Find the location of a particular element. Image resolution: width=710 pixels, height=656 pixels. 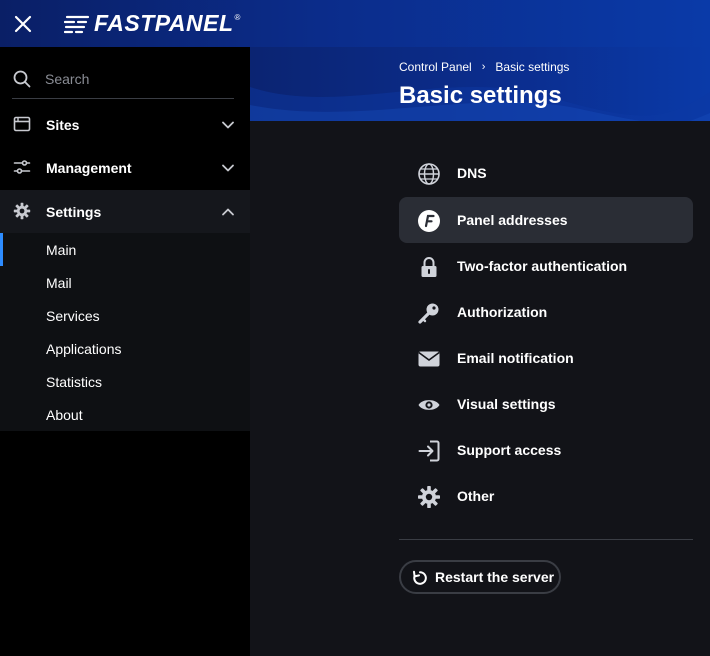

settings-item-label: Panel addresses is located at coordinates (512, 220).